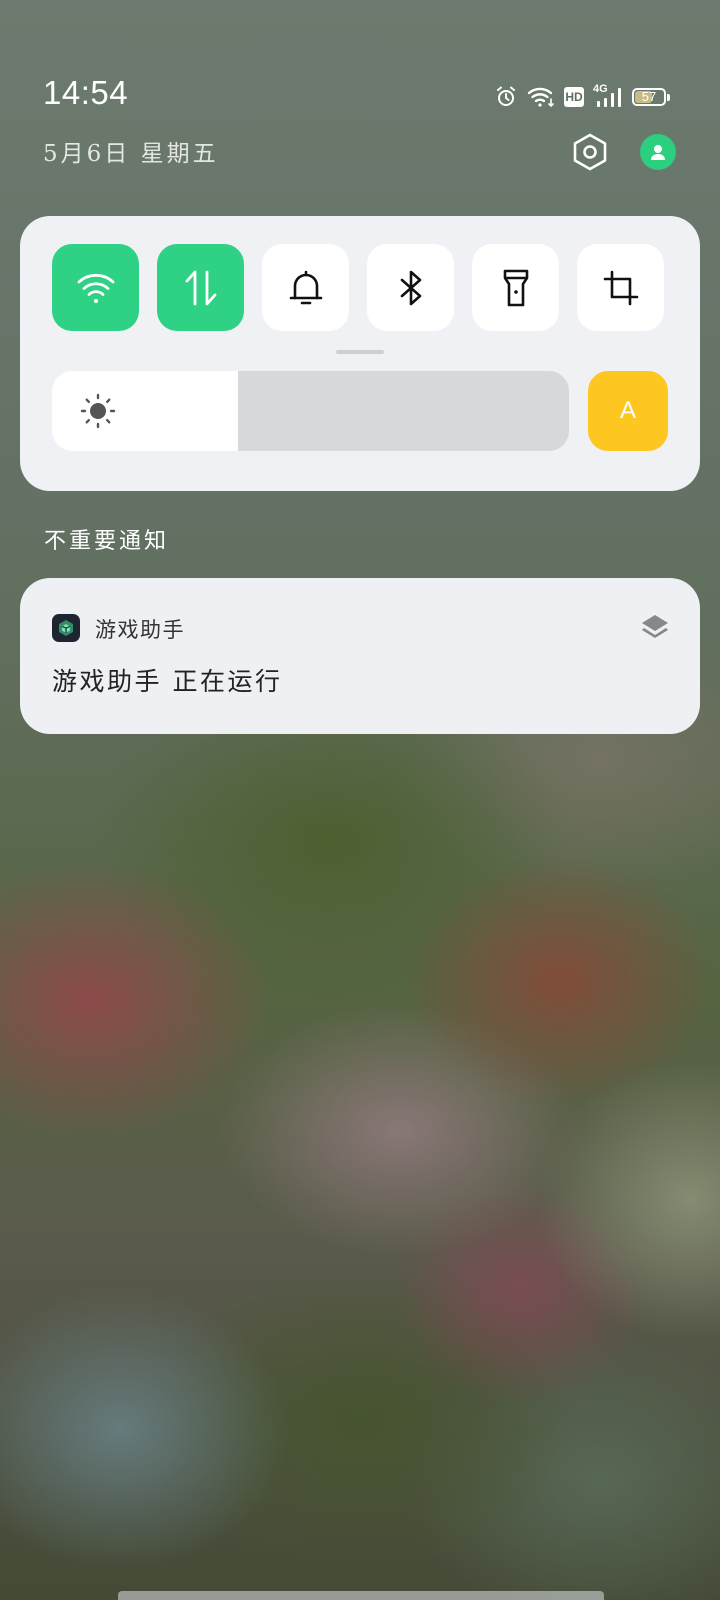 This screenshot has height=1600, width=720. I want to click on settings-button, so click(590, 152).